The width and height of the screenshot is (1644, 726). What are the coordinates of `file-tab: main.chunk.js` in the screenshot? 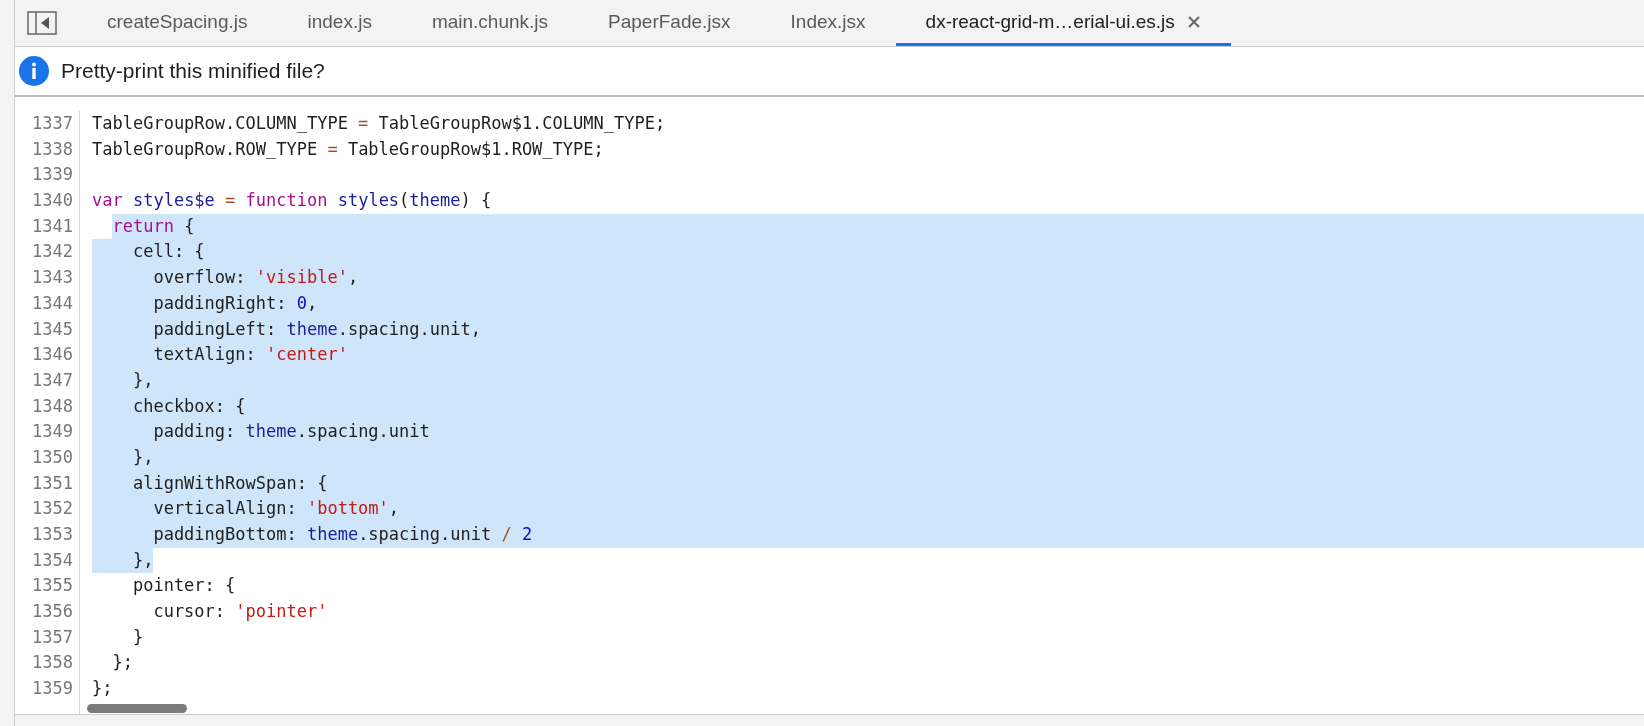 It's located at (490, 23).